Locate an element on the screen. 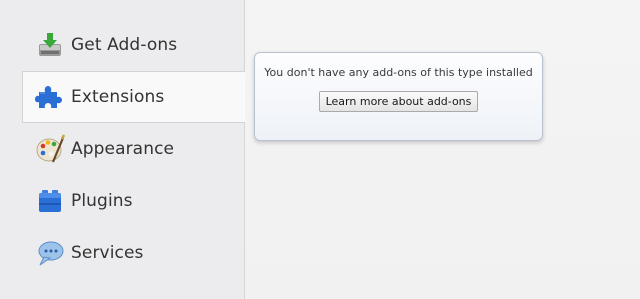 This screenshot has width=640, height=299. sidebar-item-label: Services is located at coordinates (107, 253).